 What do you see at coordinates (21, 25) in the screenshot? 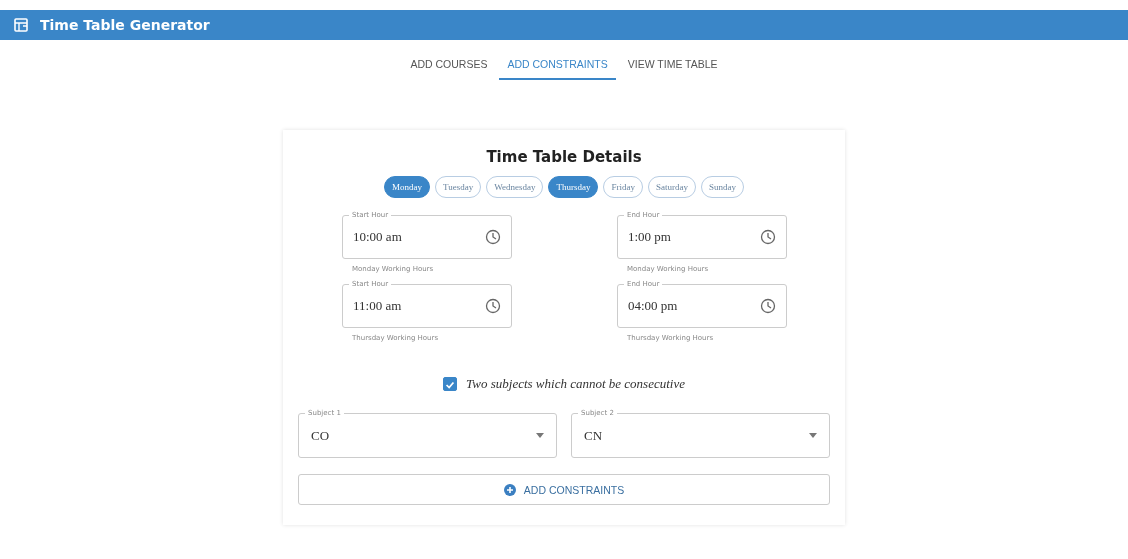
I see `table-icon` at bounding box center [21, 25].